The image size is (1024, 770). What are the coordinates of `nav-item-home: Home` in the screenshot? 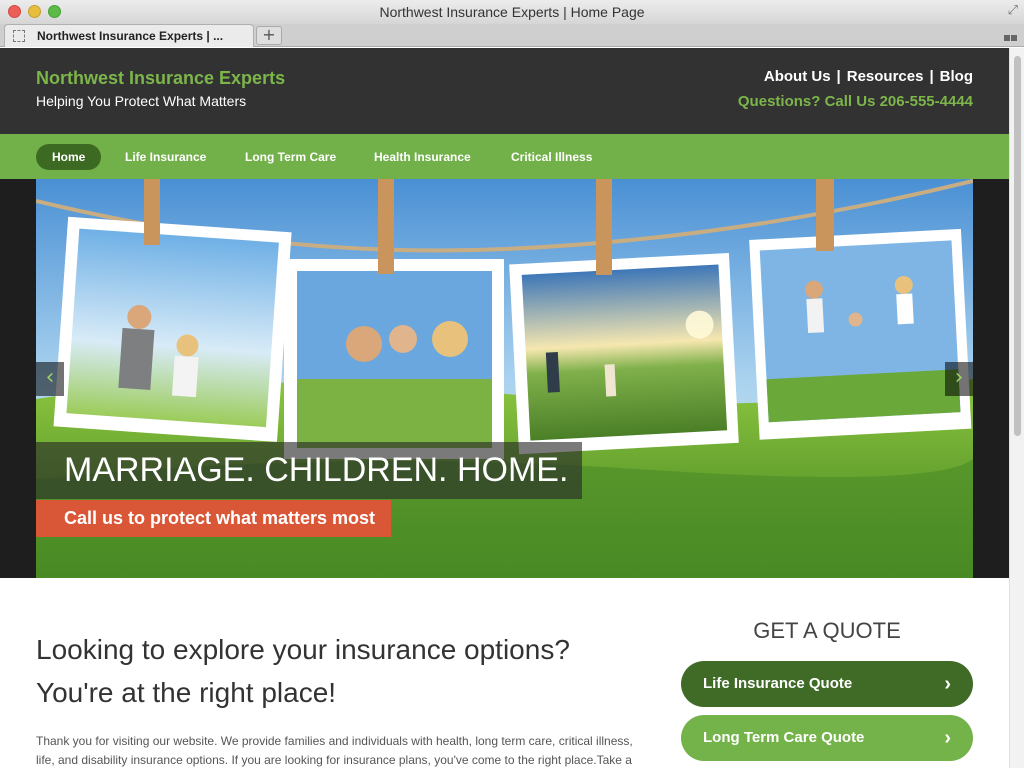 It's located at (69, 157).